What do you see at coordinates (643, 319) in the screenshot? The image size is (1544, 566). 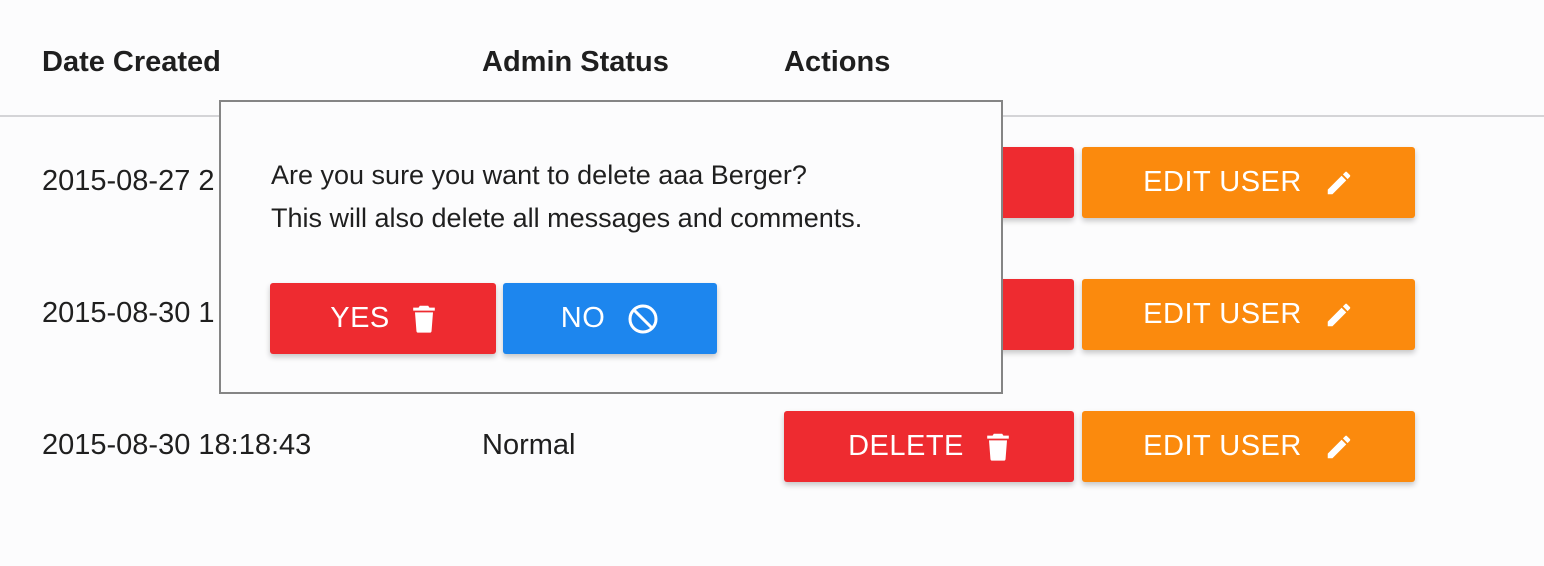 I see `block-icon` at bounding box center [643, 319].